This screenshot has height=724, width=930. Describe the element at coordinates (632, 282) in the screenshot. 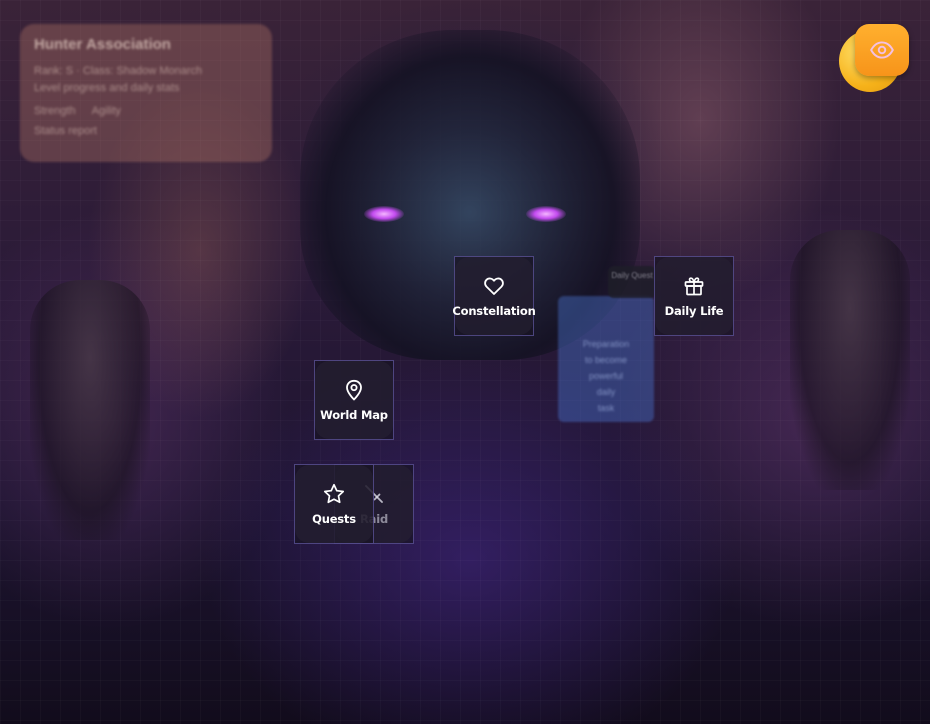

I see `note-tab: Daily Quest` at that location.